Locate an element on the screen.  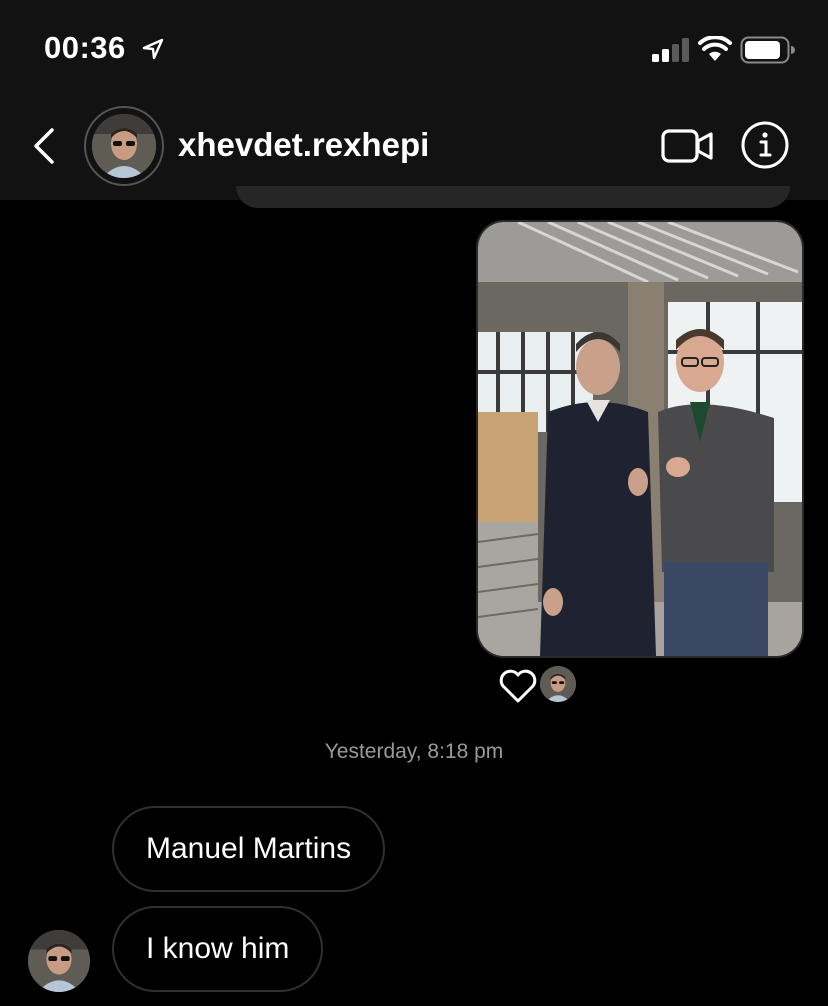
wifi-icon is located at coordinates (715, 48).